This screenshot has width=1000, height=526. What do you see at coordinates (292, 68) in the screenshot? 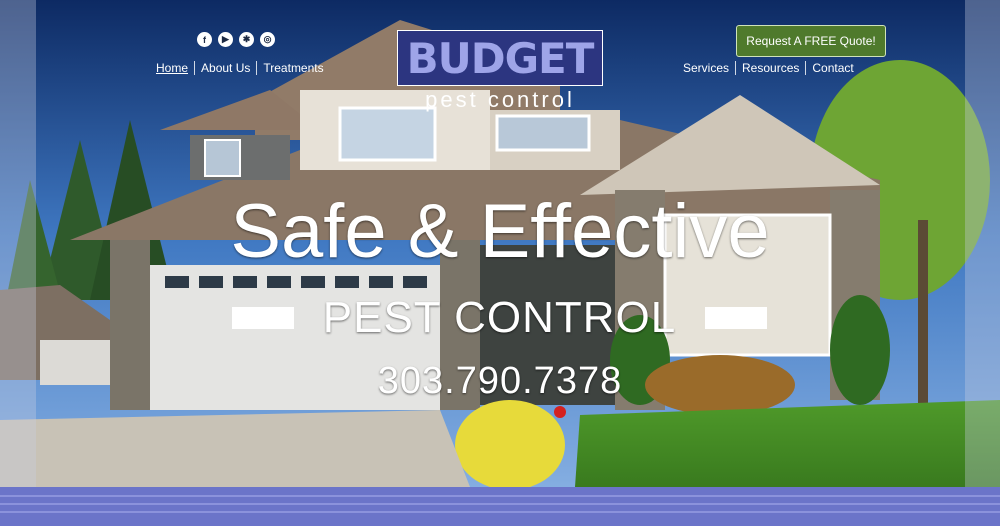
I see `nav-treatments-link: Treatments` at bounding box center [292, 68].